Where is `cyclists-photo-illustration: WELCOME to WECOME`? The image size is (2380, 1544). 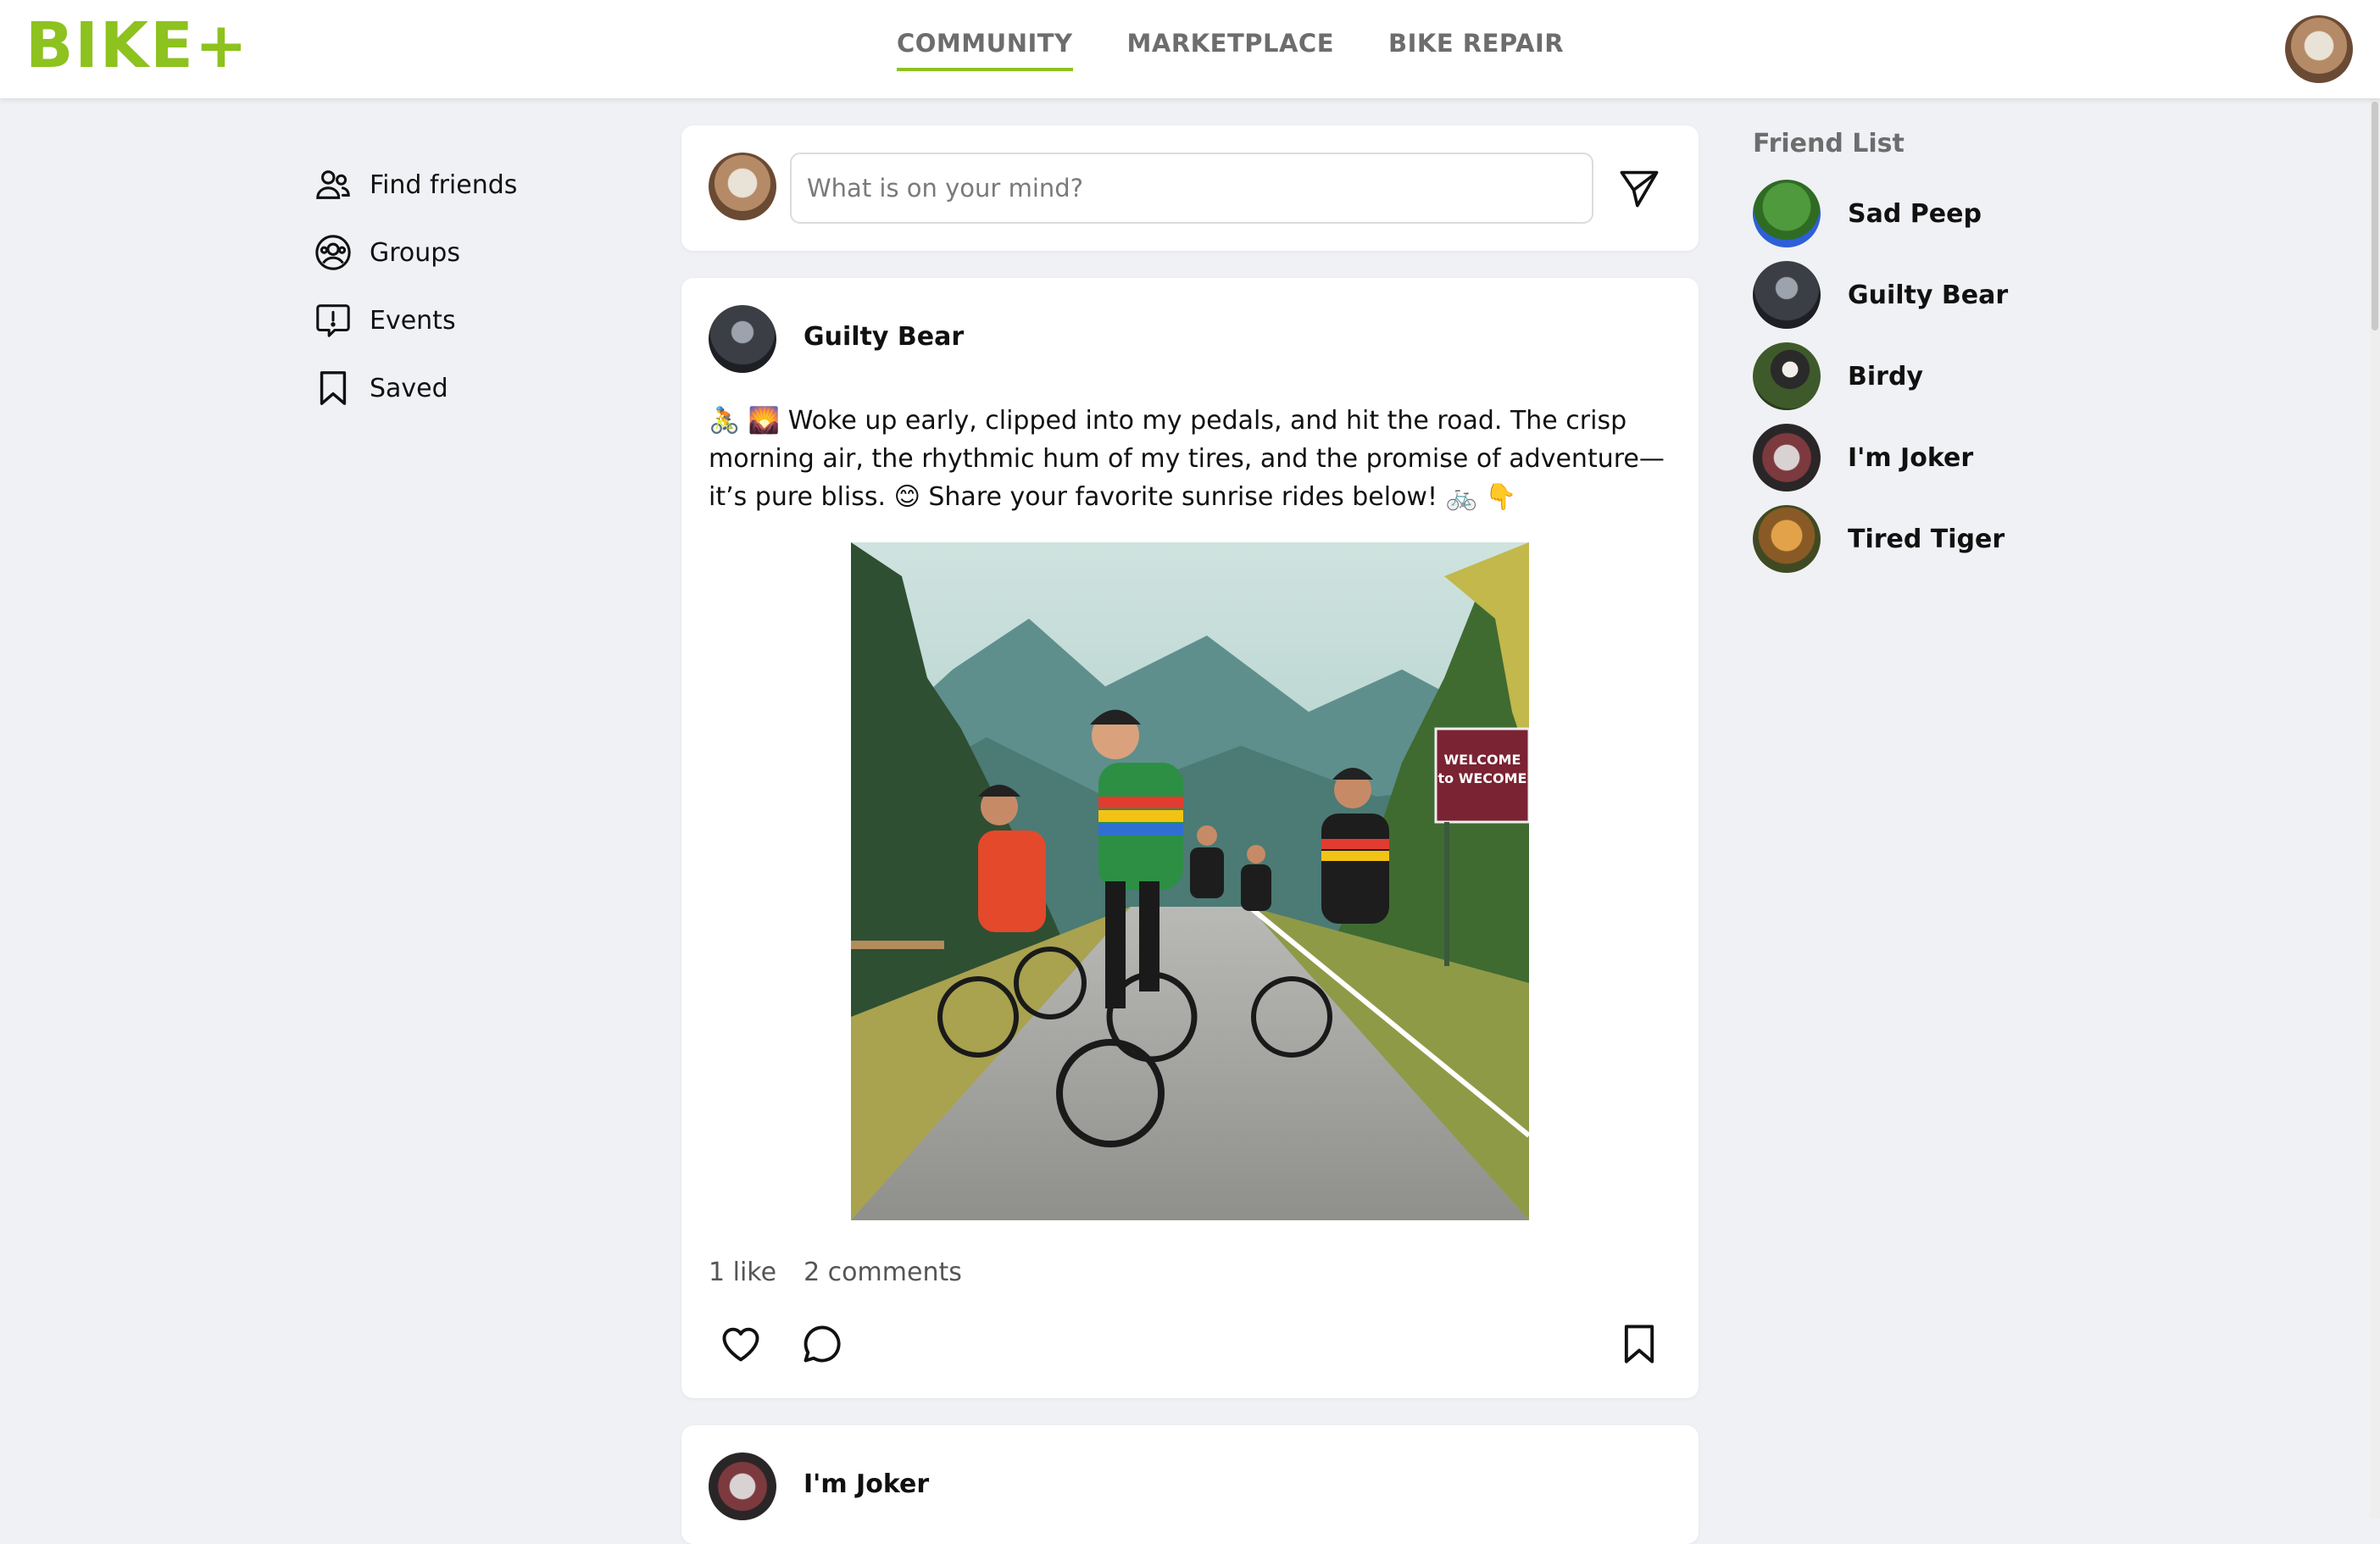 cyclists-photo-illustration: WELCOME to WECOME is located at coordinates (1190, 881).